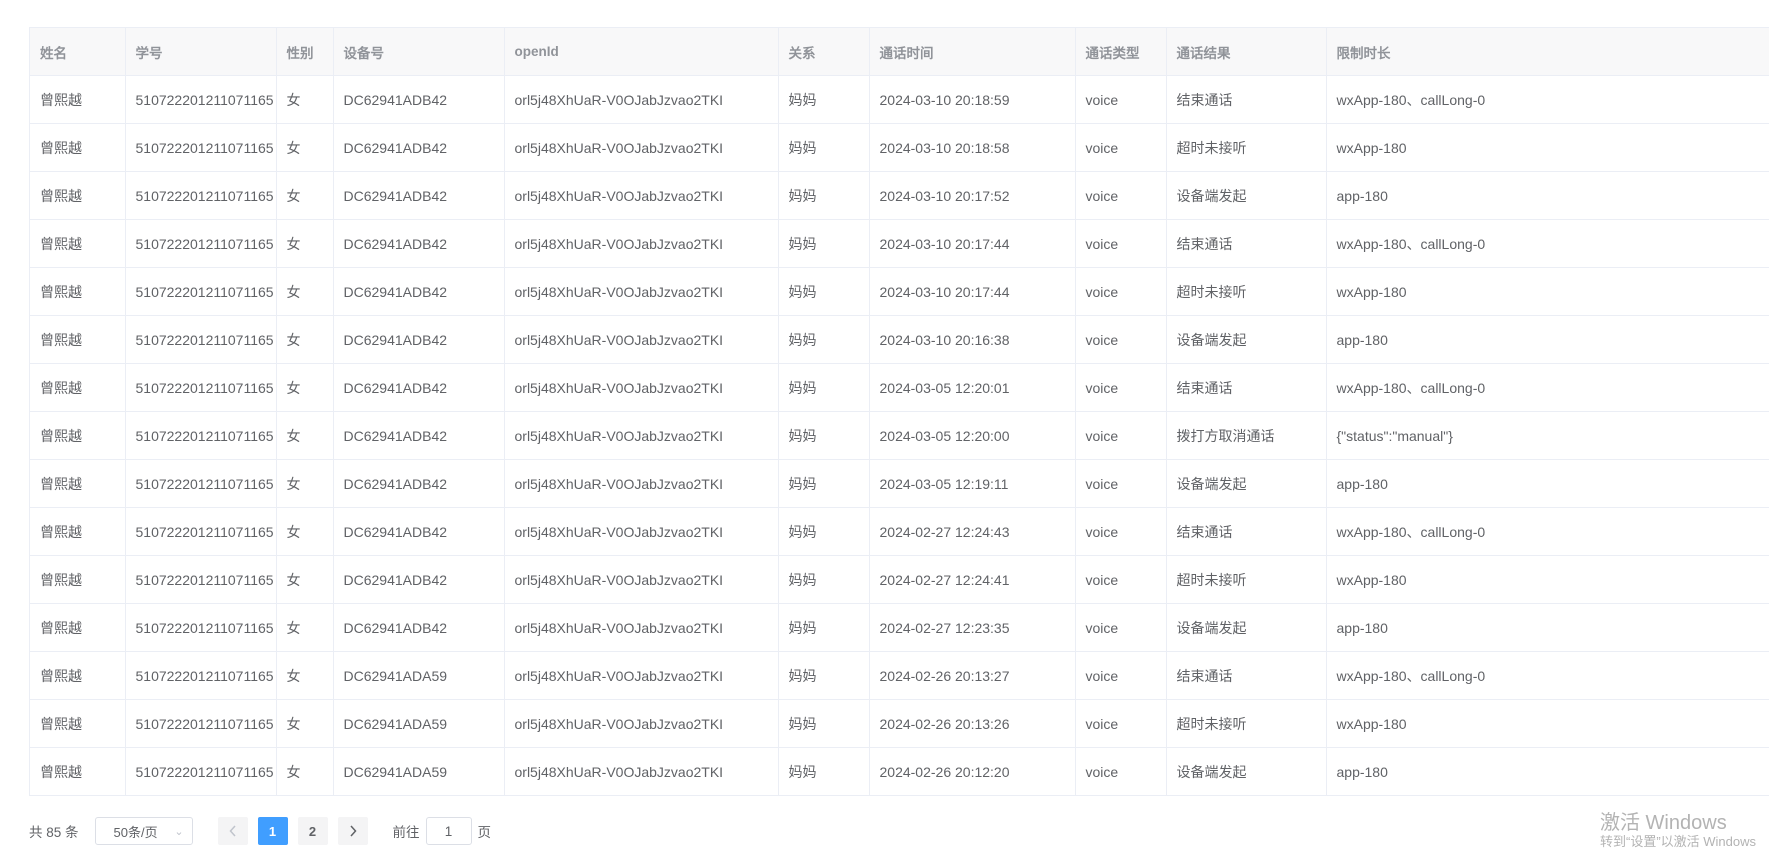 This screenshot has height=853, width=1769. What do you see at coordinates (179, 831) in the screenshot?
I see `chevron-down-icon: ⌄` at bounding box center [179, 831].